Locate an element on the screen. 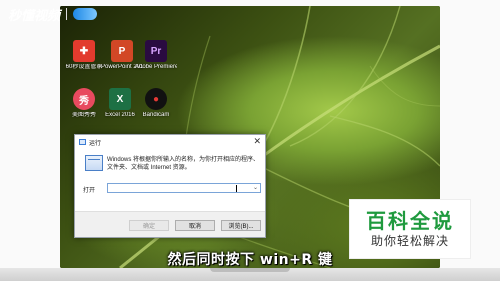 Image resolution: width=500 pixels, height=281 pixels. shield-plus-icon: ✚ is located at coordinates (84, 51).